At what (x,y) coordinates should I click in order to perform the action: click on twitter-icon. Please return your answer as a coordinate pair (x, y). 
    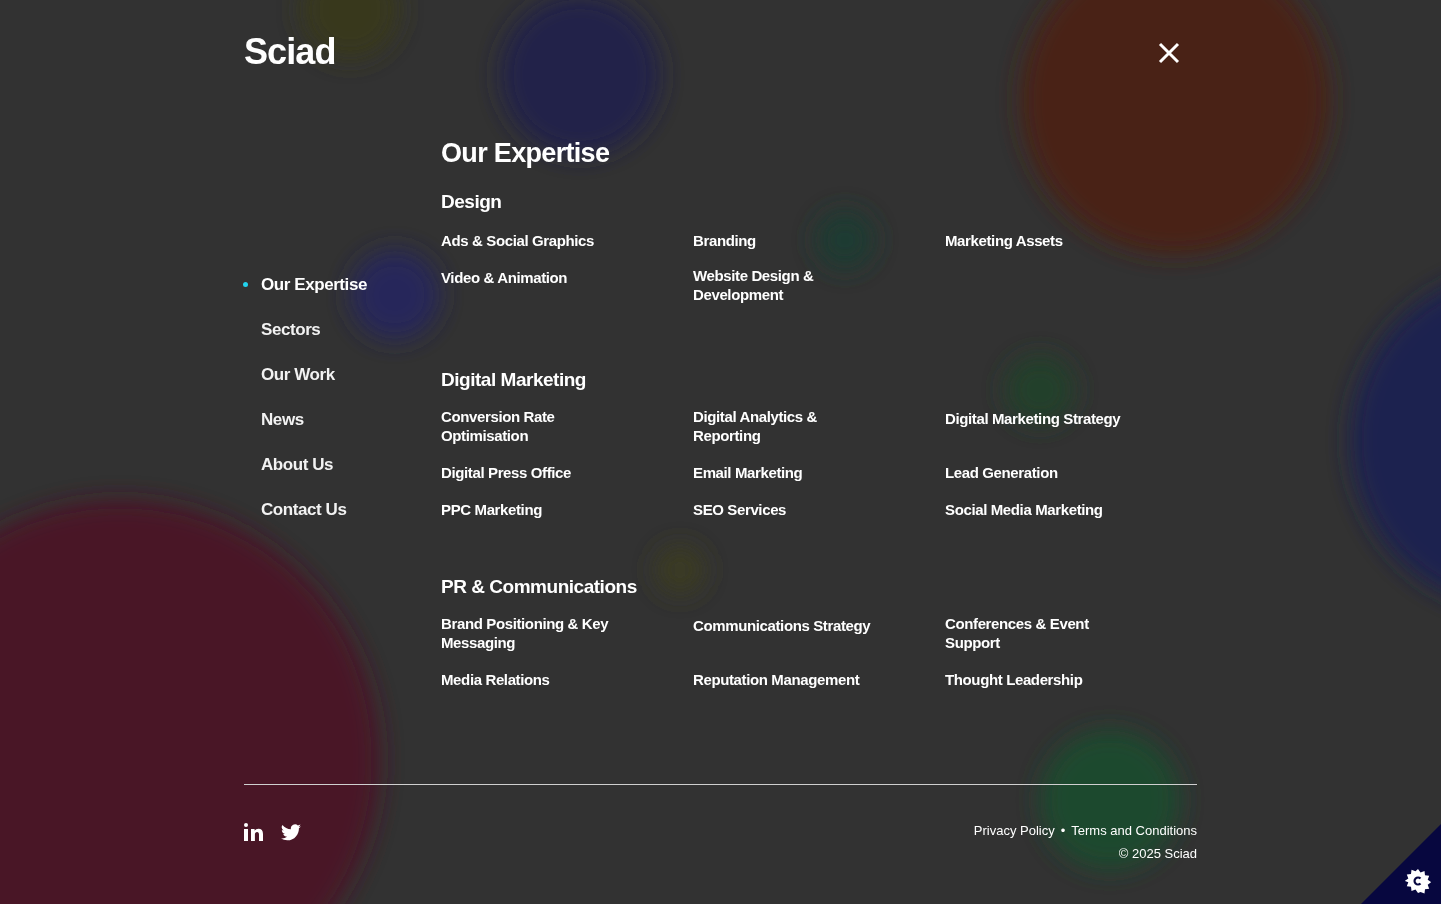
    Looking at the image, I should click on (291, 832).